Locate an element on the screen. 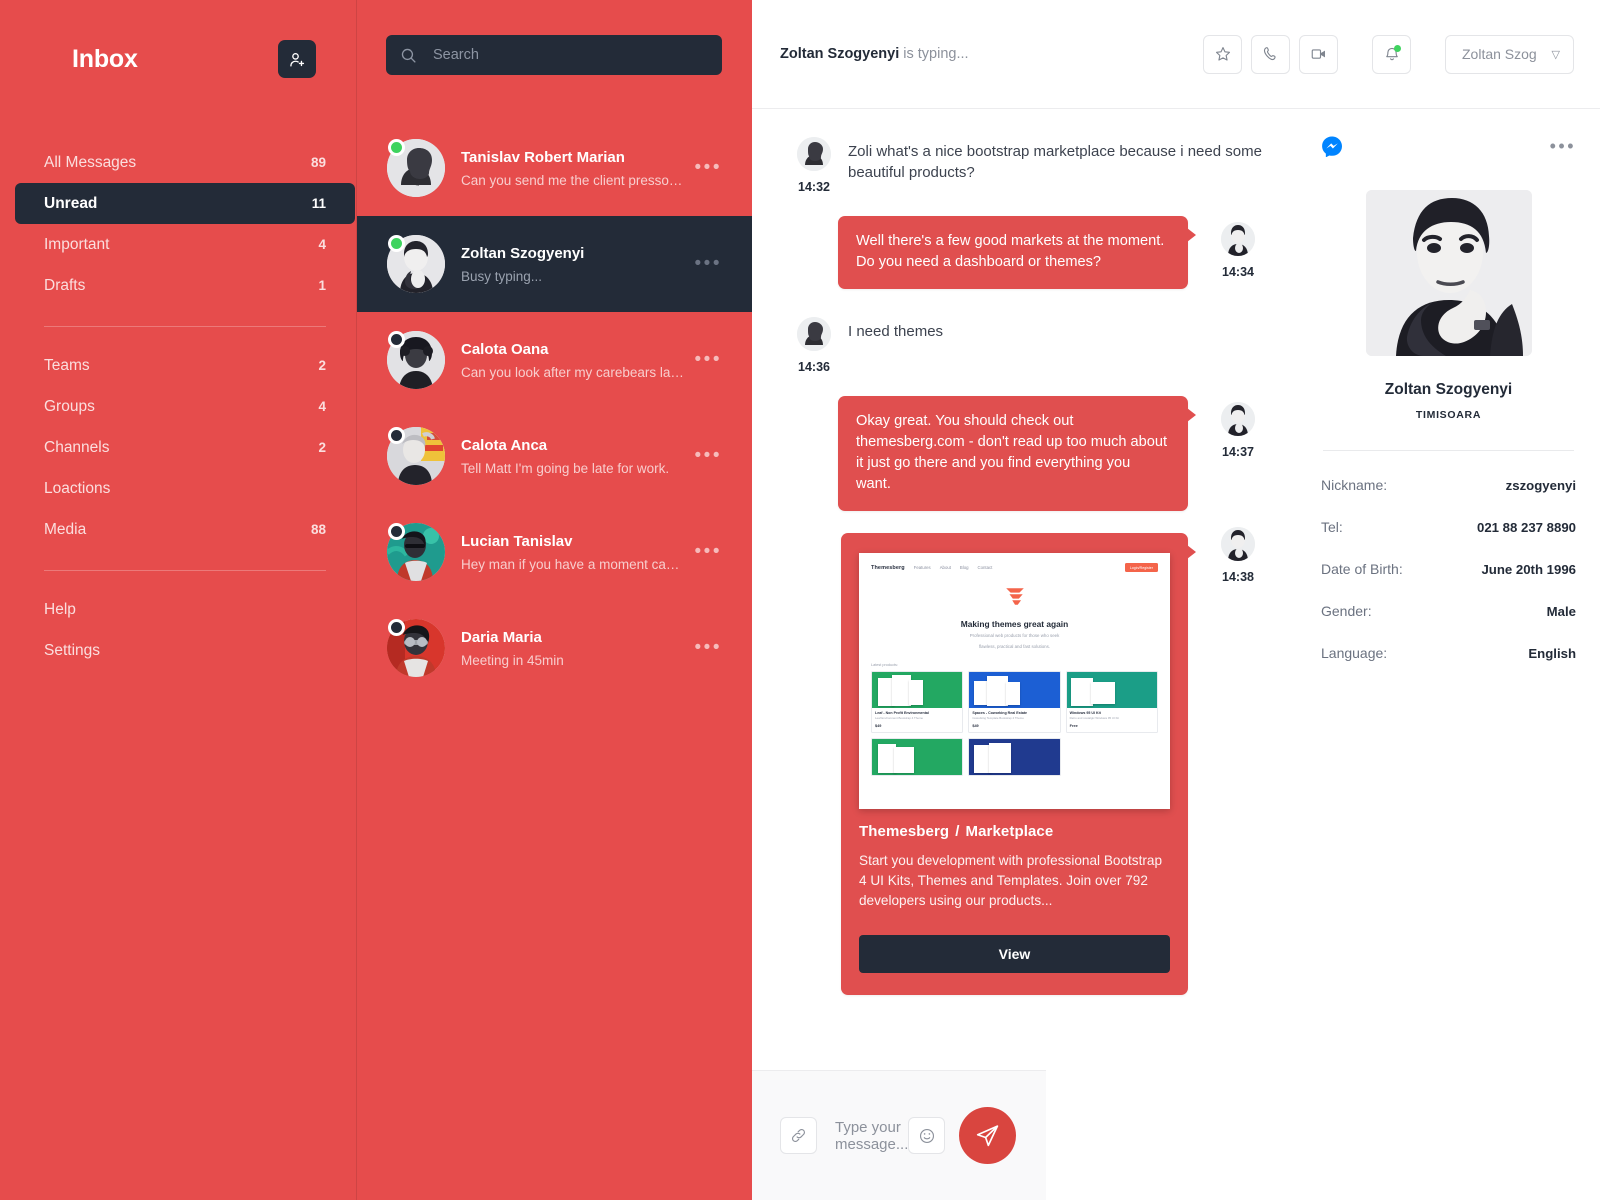 The image size is (1600, 1200). profile-more-options-icon: ••• is located at coordinates (1563, 146).